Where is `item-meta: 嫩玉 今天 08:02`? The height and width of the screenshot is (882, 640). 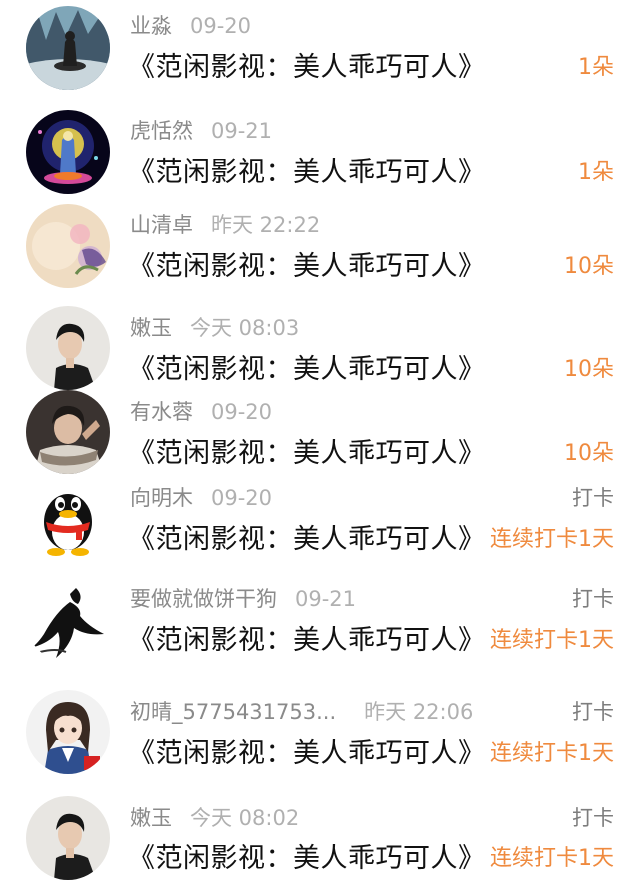 item-meta: 嫩玉 今天 08:02 is located at coordinates (214, 818).